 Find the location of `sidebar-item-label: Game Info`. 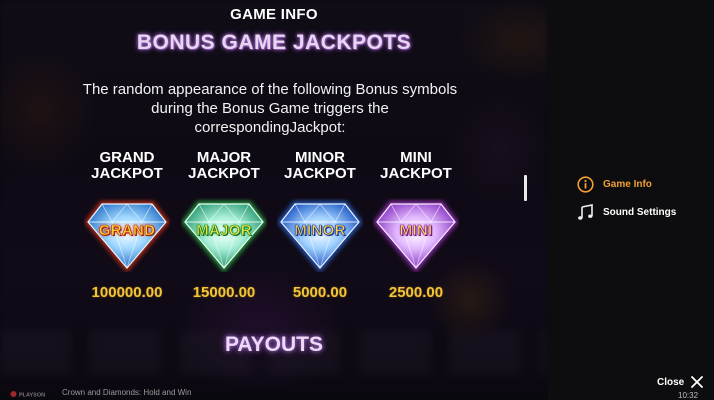

sidebar-item-label: Game Info is located at coordinates (627, 184).